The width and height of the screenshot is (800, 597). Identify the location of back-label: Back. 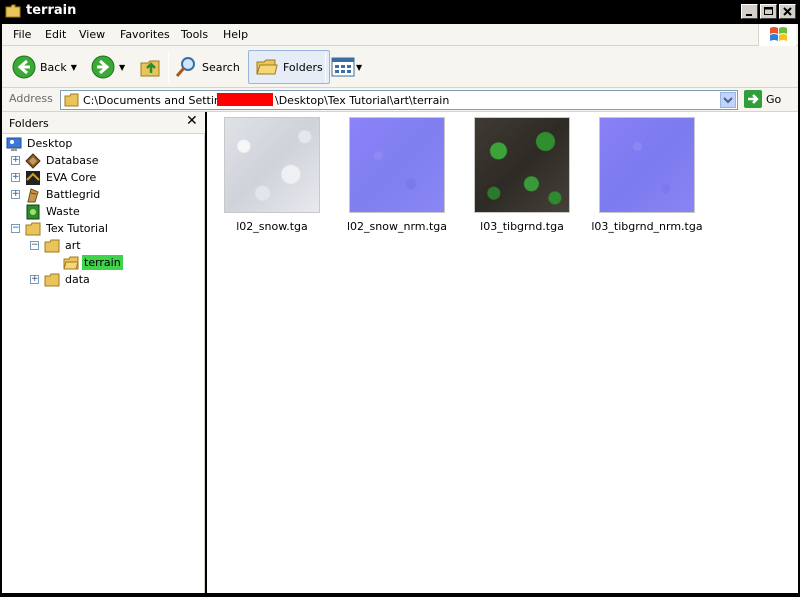
(53, 67).